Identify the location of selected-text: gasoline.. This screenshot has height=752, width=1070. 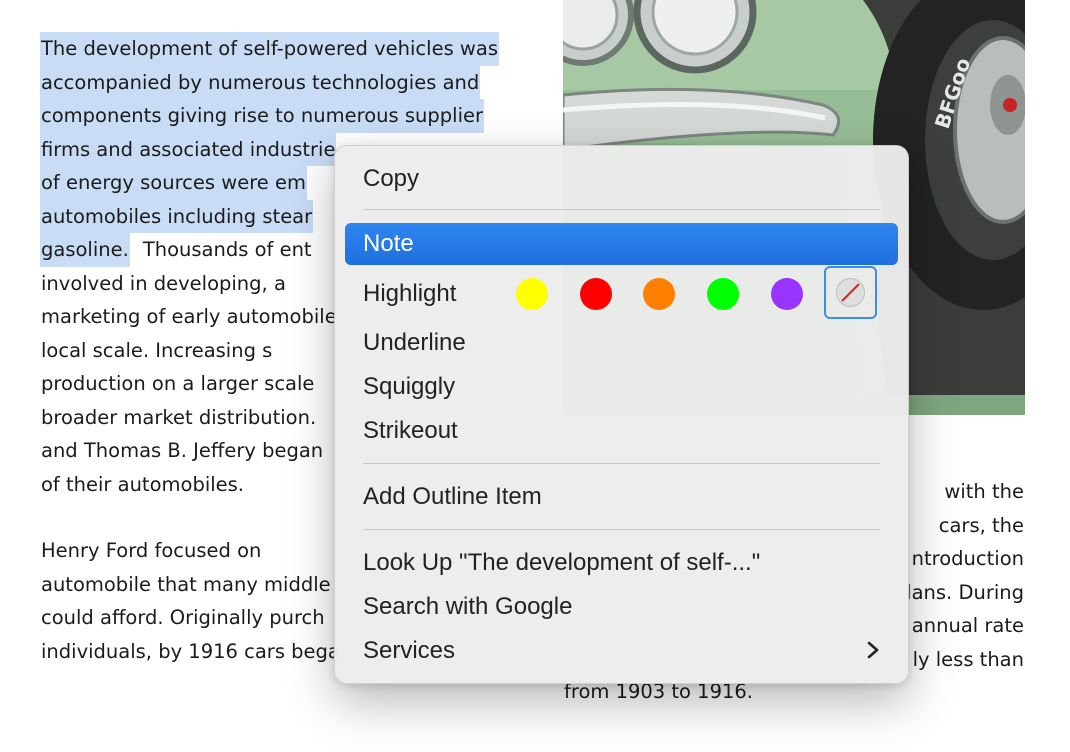
(85, 250).